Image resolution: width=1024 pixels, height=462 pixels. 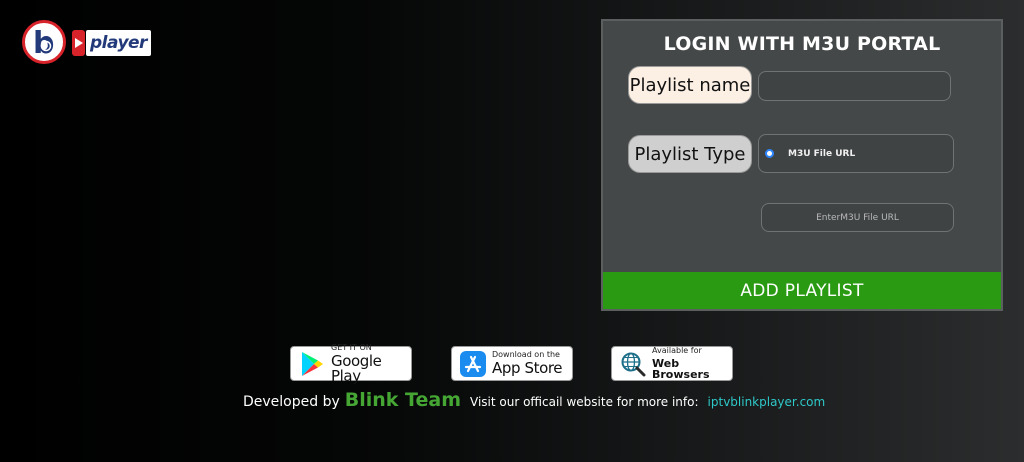 What do you see at coordinates (854, 86) in the screenshot?
I see `playlist-name-input` at bounding box center [854, 86].